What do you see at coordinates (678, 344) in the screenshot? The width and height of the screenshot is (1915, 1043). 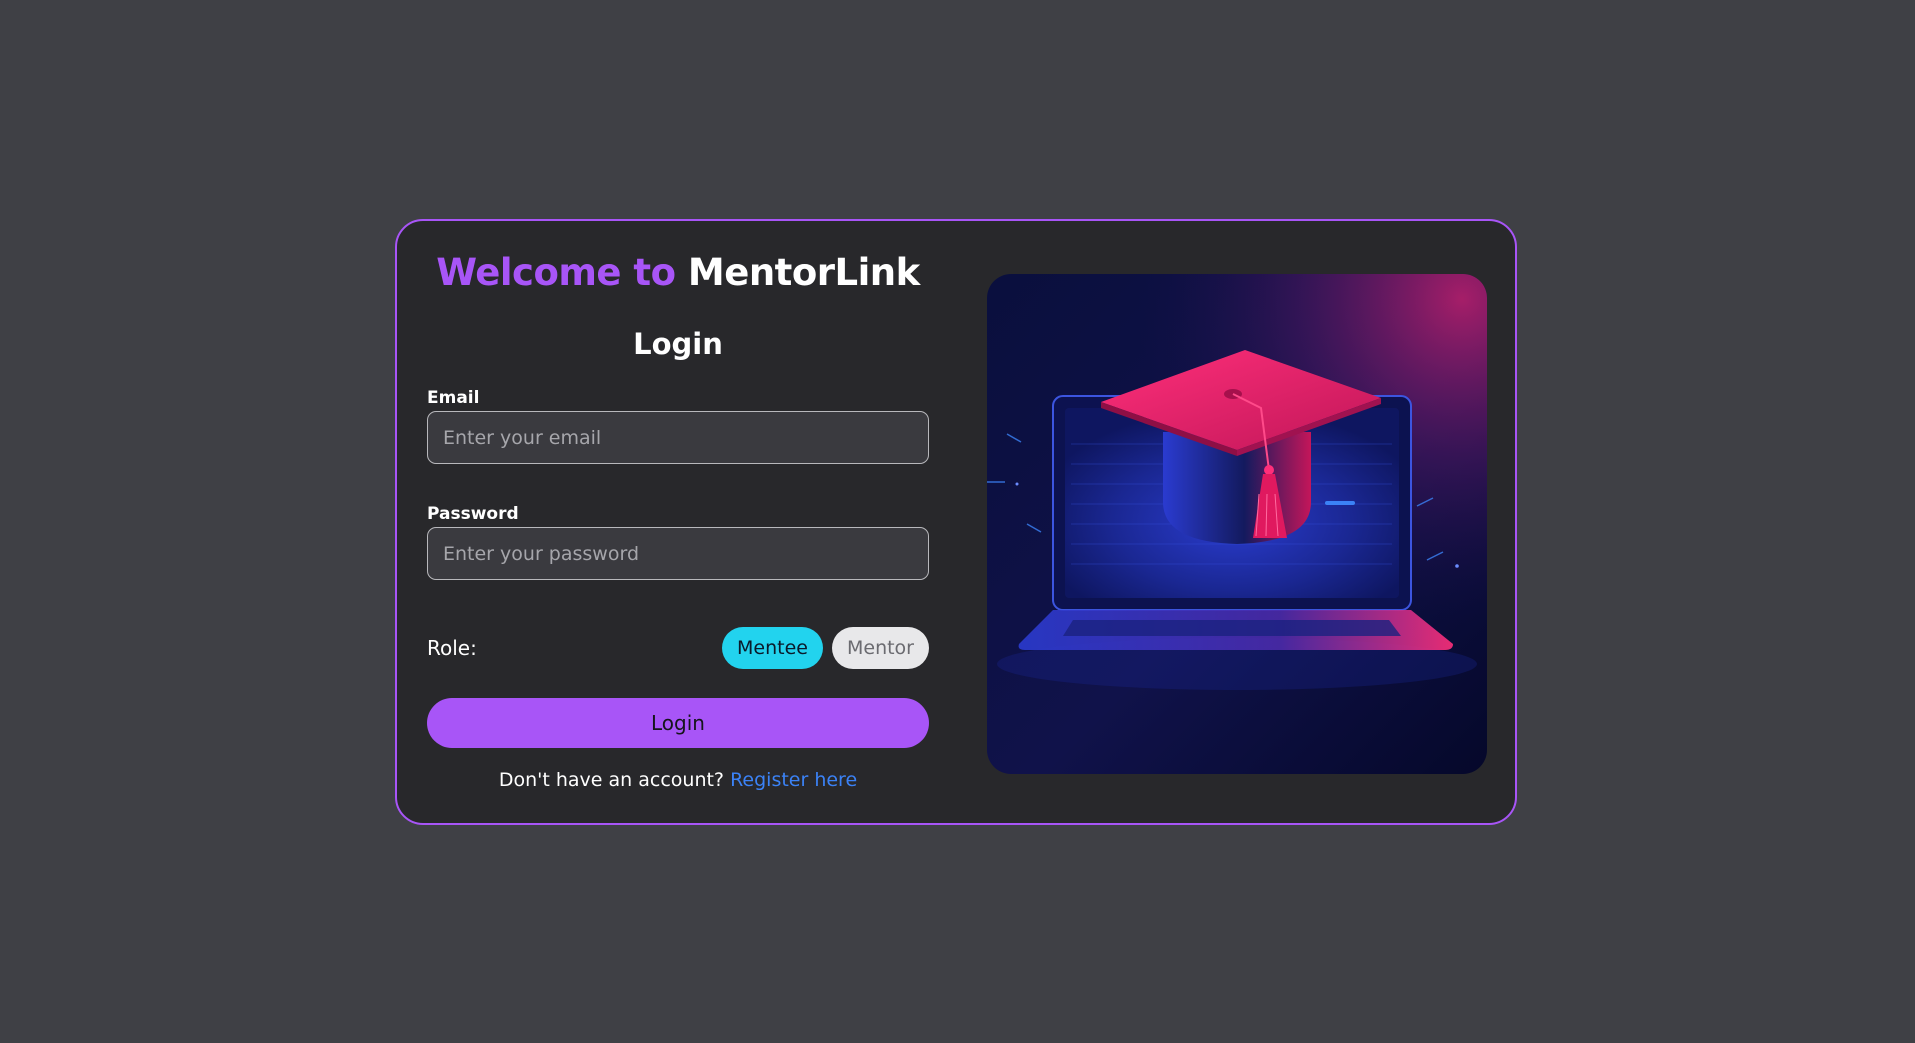 I see `form-title: Login` at bounding box center [678, 344].